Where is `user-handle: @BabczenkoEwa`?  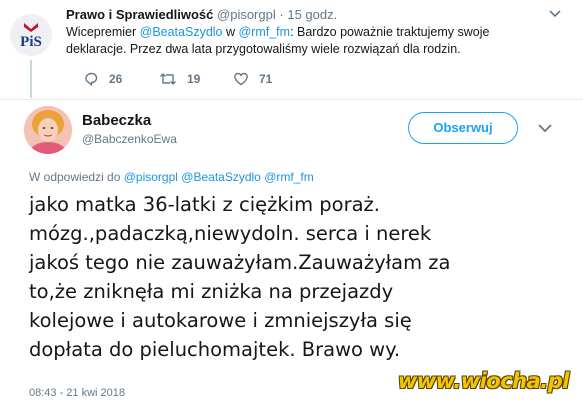 user-handle: @BabczenkoEwa is located at coordinates (129, 139).